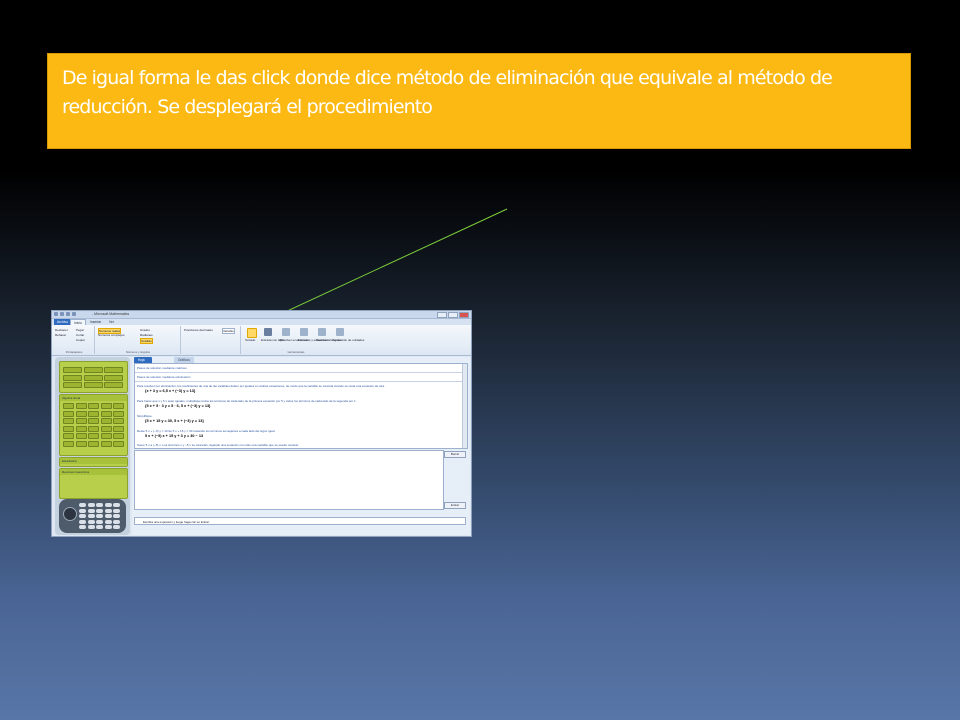 The width and height of the screenshot is (960, 720). What do you see at coordinates (455, 505) in the screenshot?
I see `enter-button: Entrar` at bounding box center [455, 505].